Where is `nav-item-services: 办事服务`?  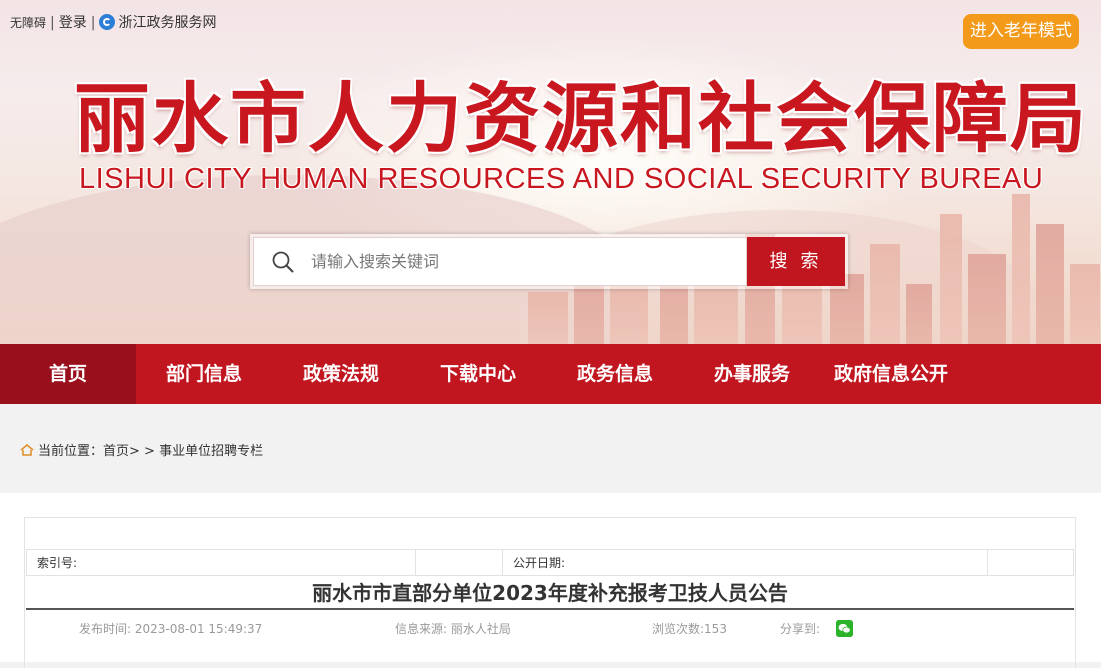
nav-item-services: 办事服务 is located at coordinates (752, 374).